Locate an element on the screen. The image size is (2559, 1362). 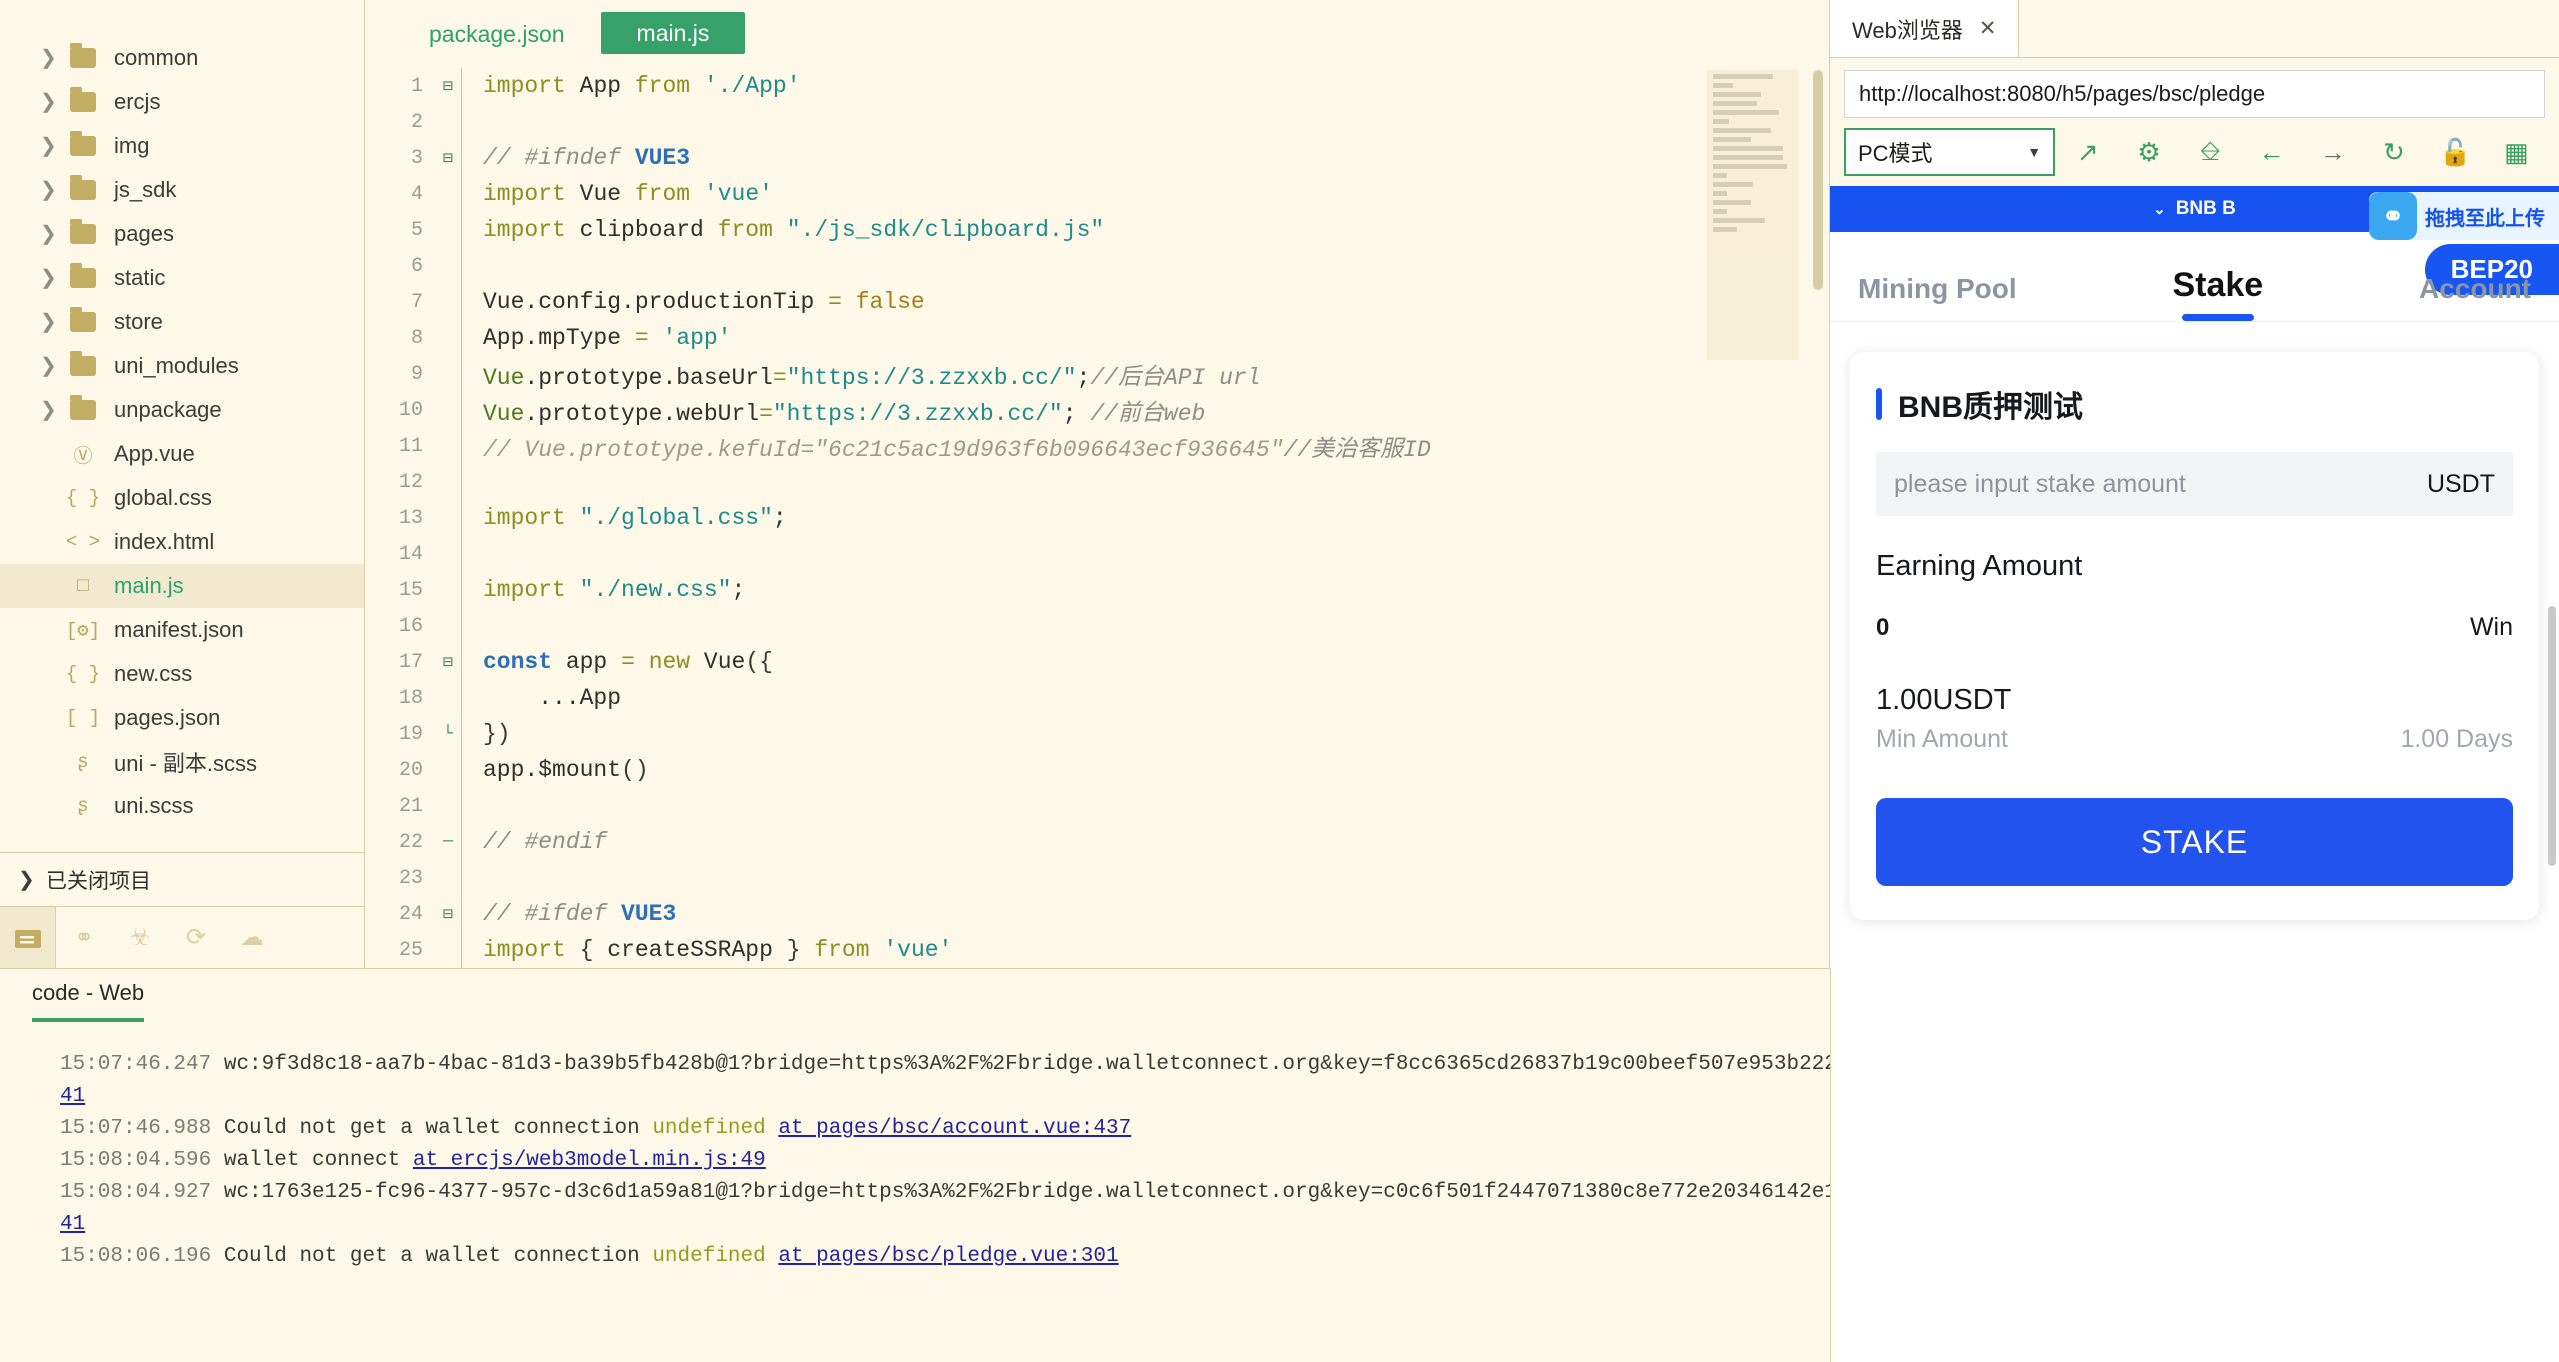
tree-item-main-js: □ main.js is located at coordinates (182, 586).